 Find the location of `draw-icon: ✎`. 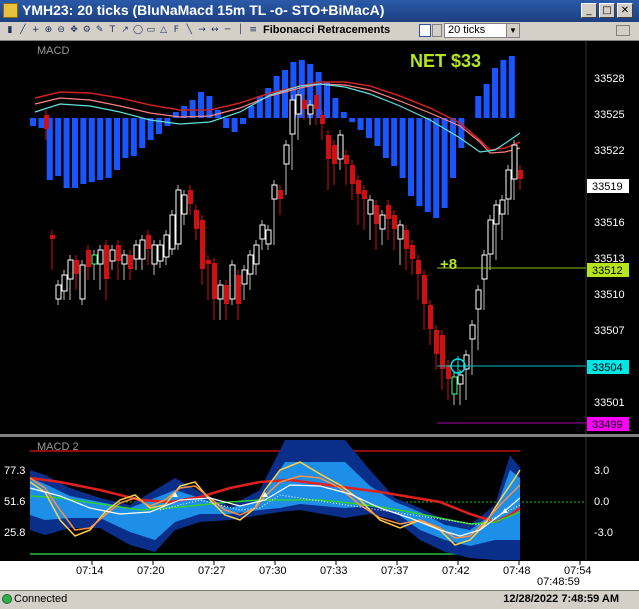

draw-icon: ✎ is located at coordinates (100, 30).